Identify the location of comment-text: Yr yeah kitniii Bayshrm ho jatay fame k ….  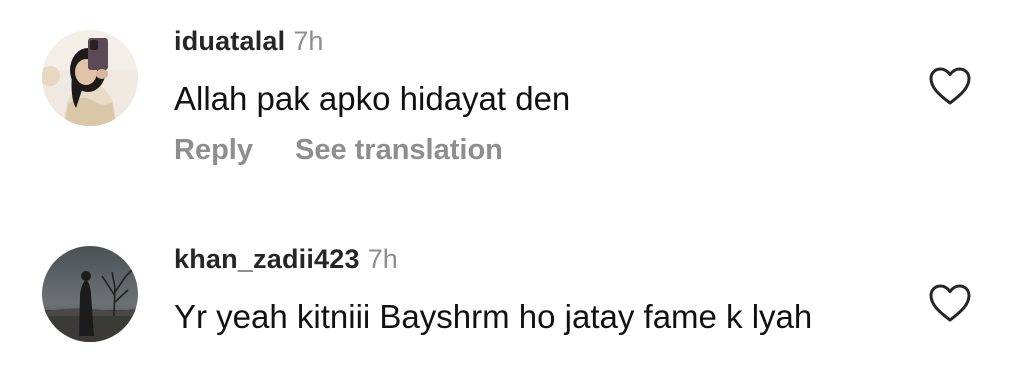
(493, 316).